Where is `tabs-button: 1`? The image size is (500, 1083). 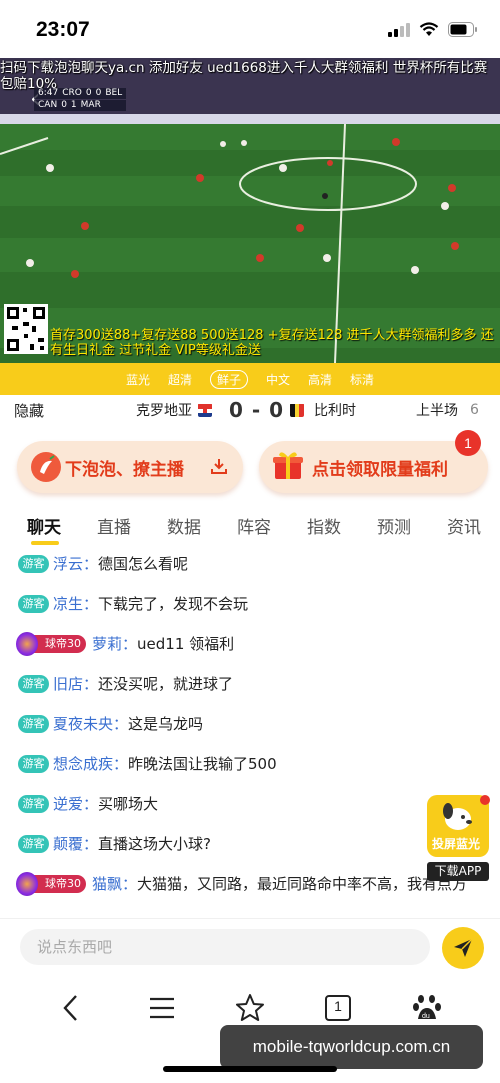
tabs-button: 1 is located at coordinates (338, 1008).